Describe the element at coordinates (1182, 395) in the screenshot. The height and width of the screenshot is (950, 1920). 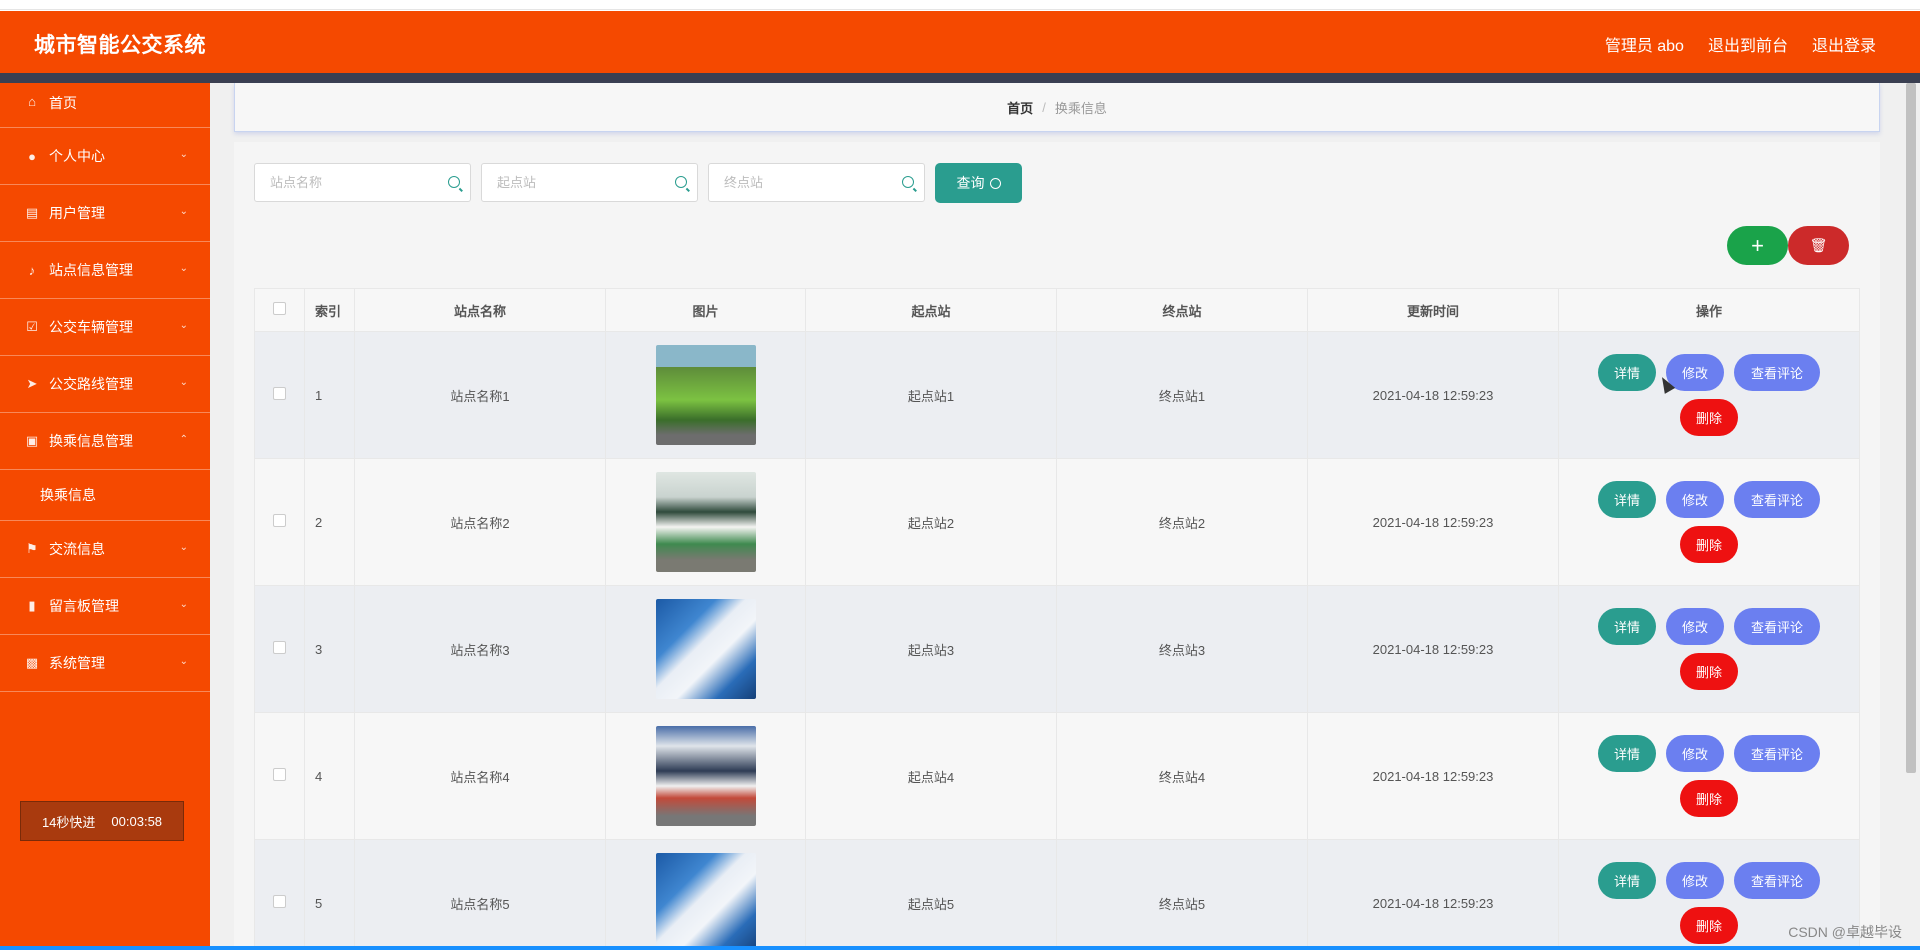
I see `end-station-cell: 终点站1` at that location.